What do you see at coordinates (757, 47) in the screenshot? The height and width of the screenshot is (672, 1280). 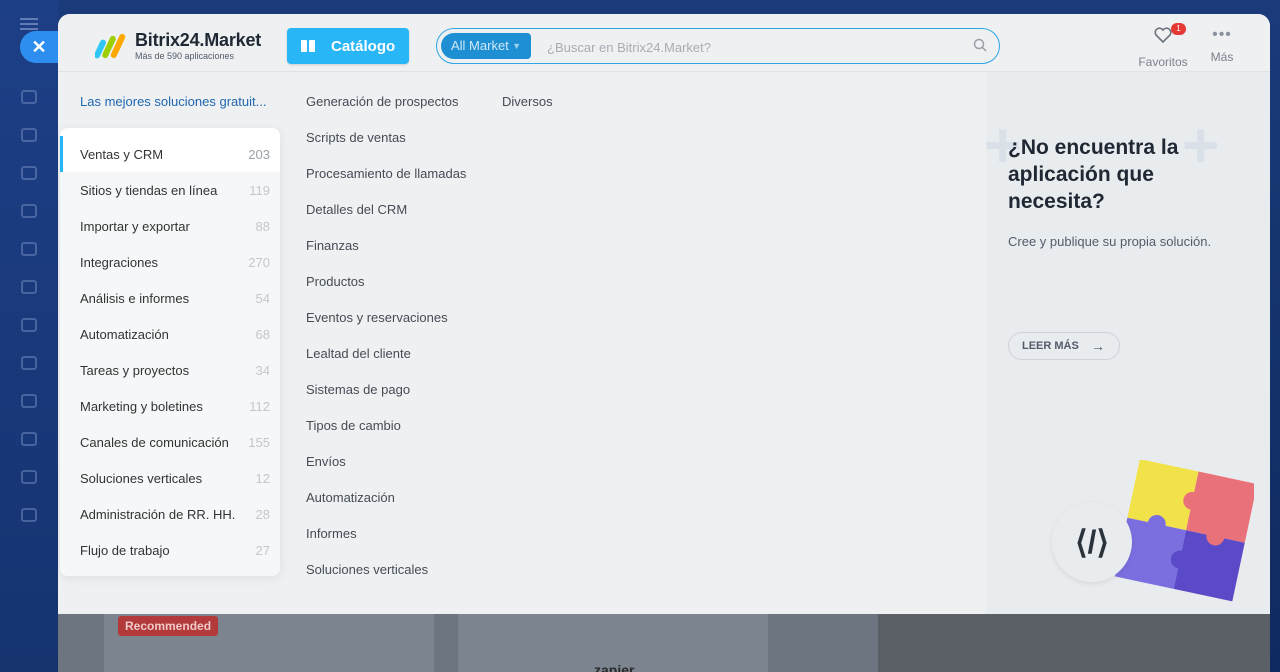 I see `search-input` at bounding box center [757, 47].